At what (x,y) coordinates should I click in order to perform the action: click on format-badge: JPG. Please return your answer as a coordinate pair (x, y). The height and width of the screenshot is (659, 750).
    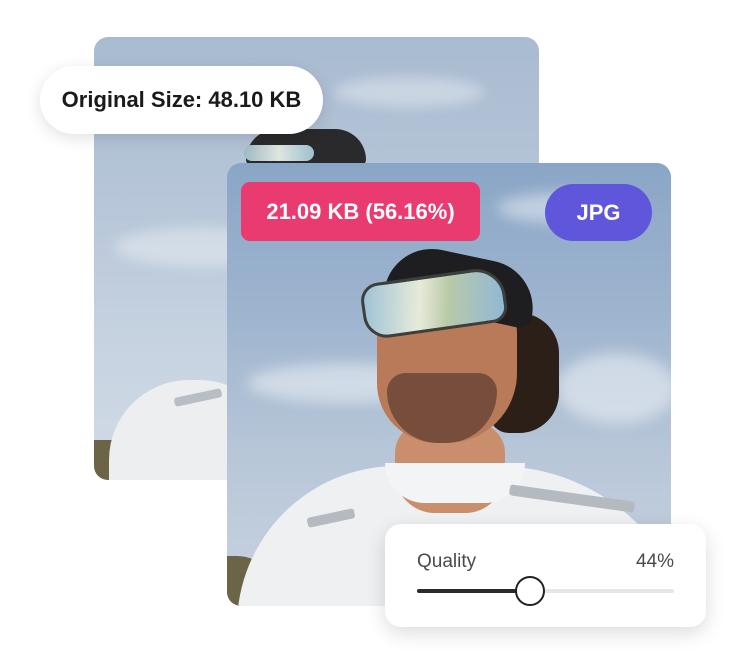
    Looking at the image, I should click on (598, 212).